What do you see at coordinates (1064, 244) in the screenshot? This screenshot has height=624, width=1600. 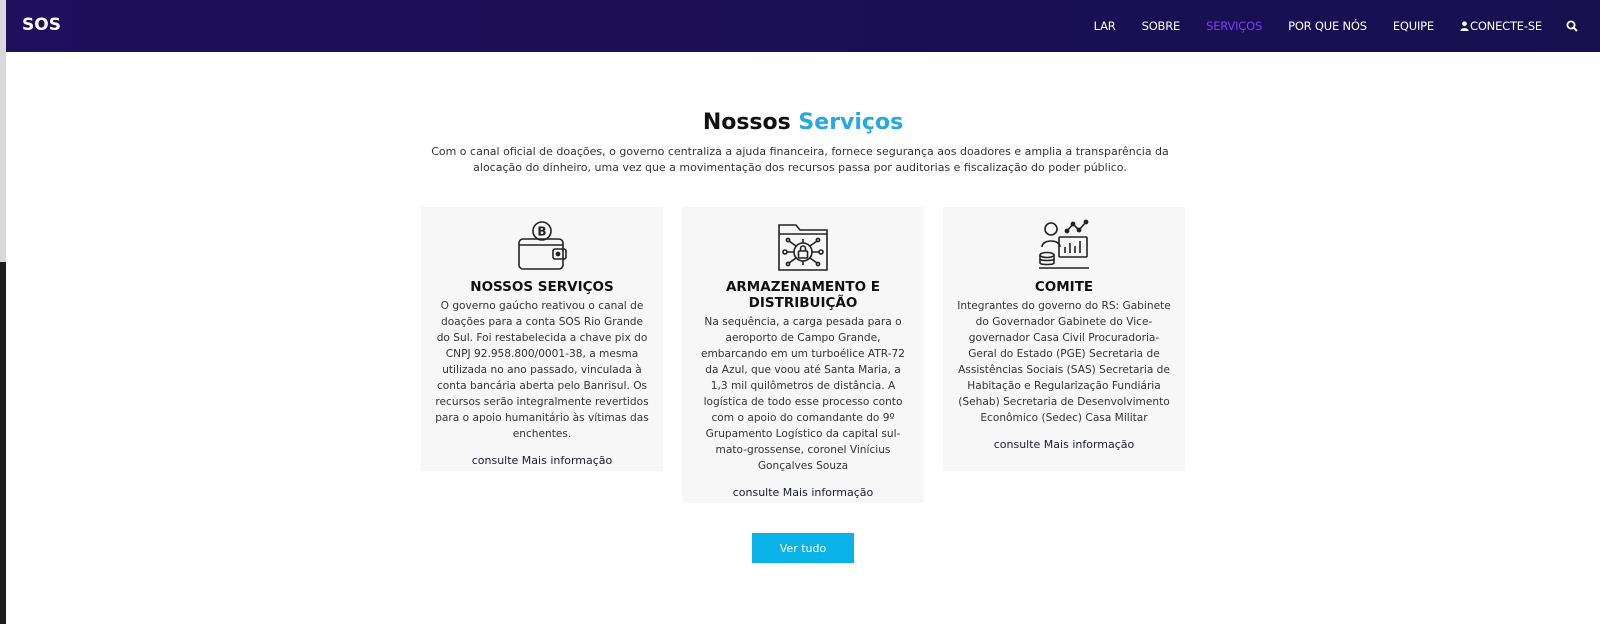 I see `analyst-dashboard-icon` at bounding box center [1064, 244].